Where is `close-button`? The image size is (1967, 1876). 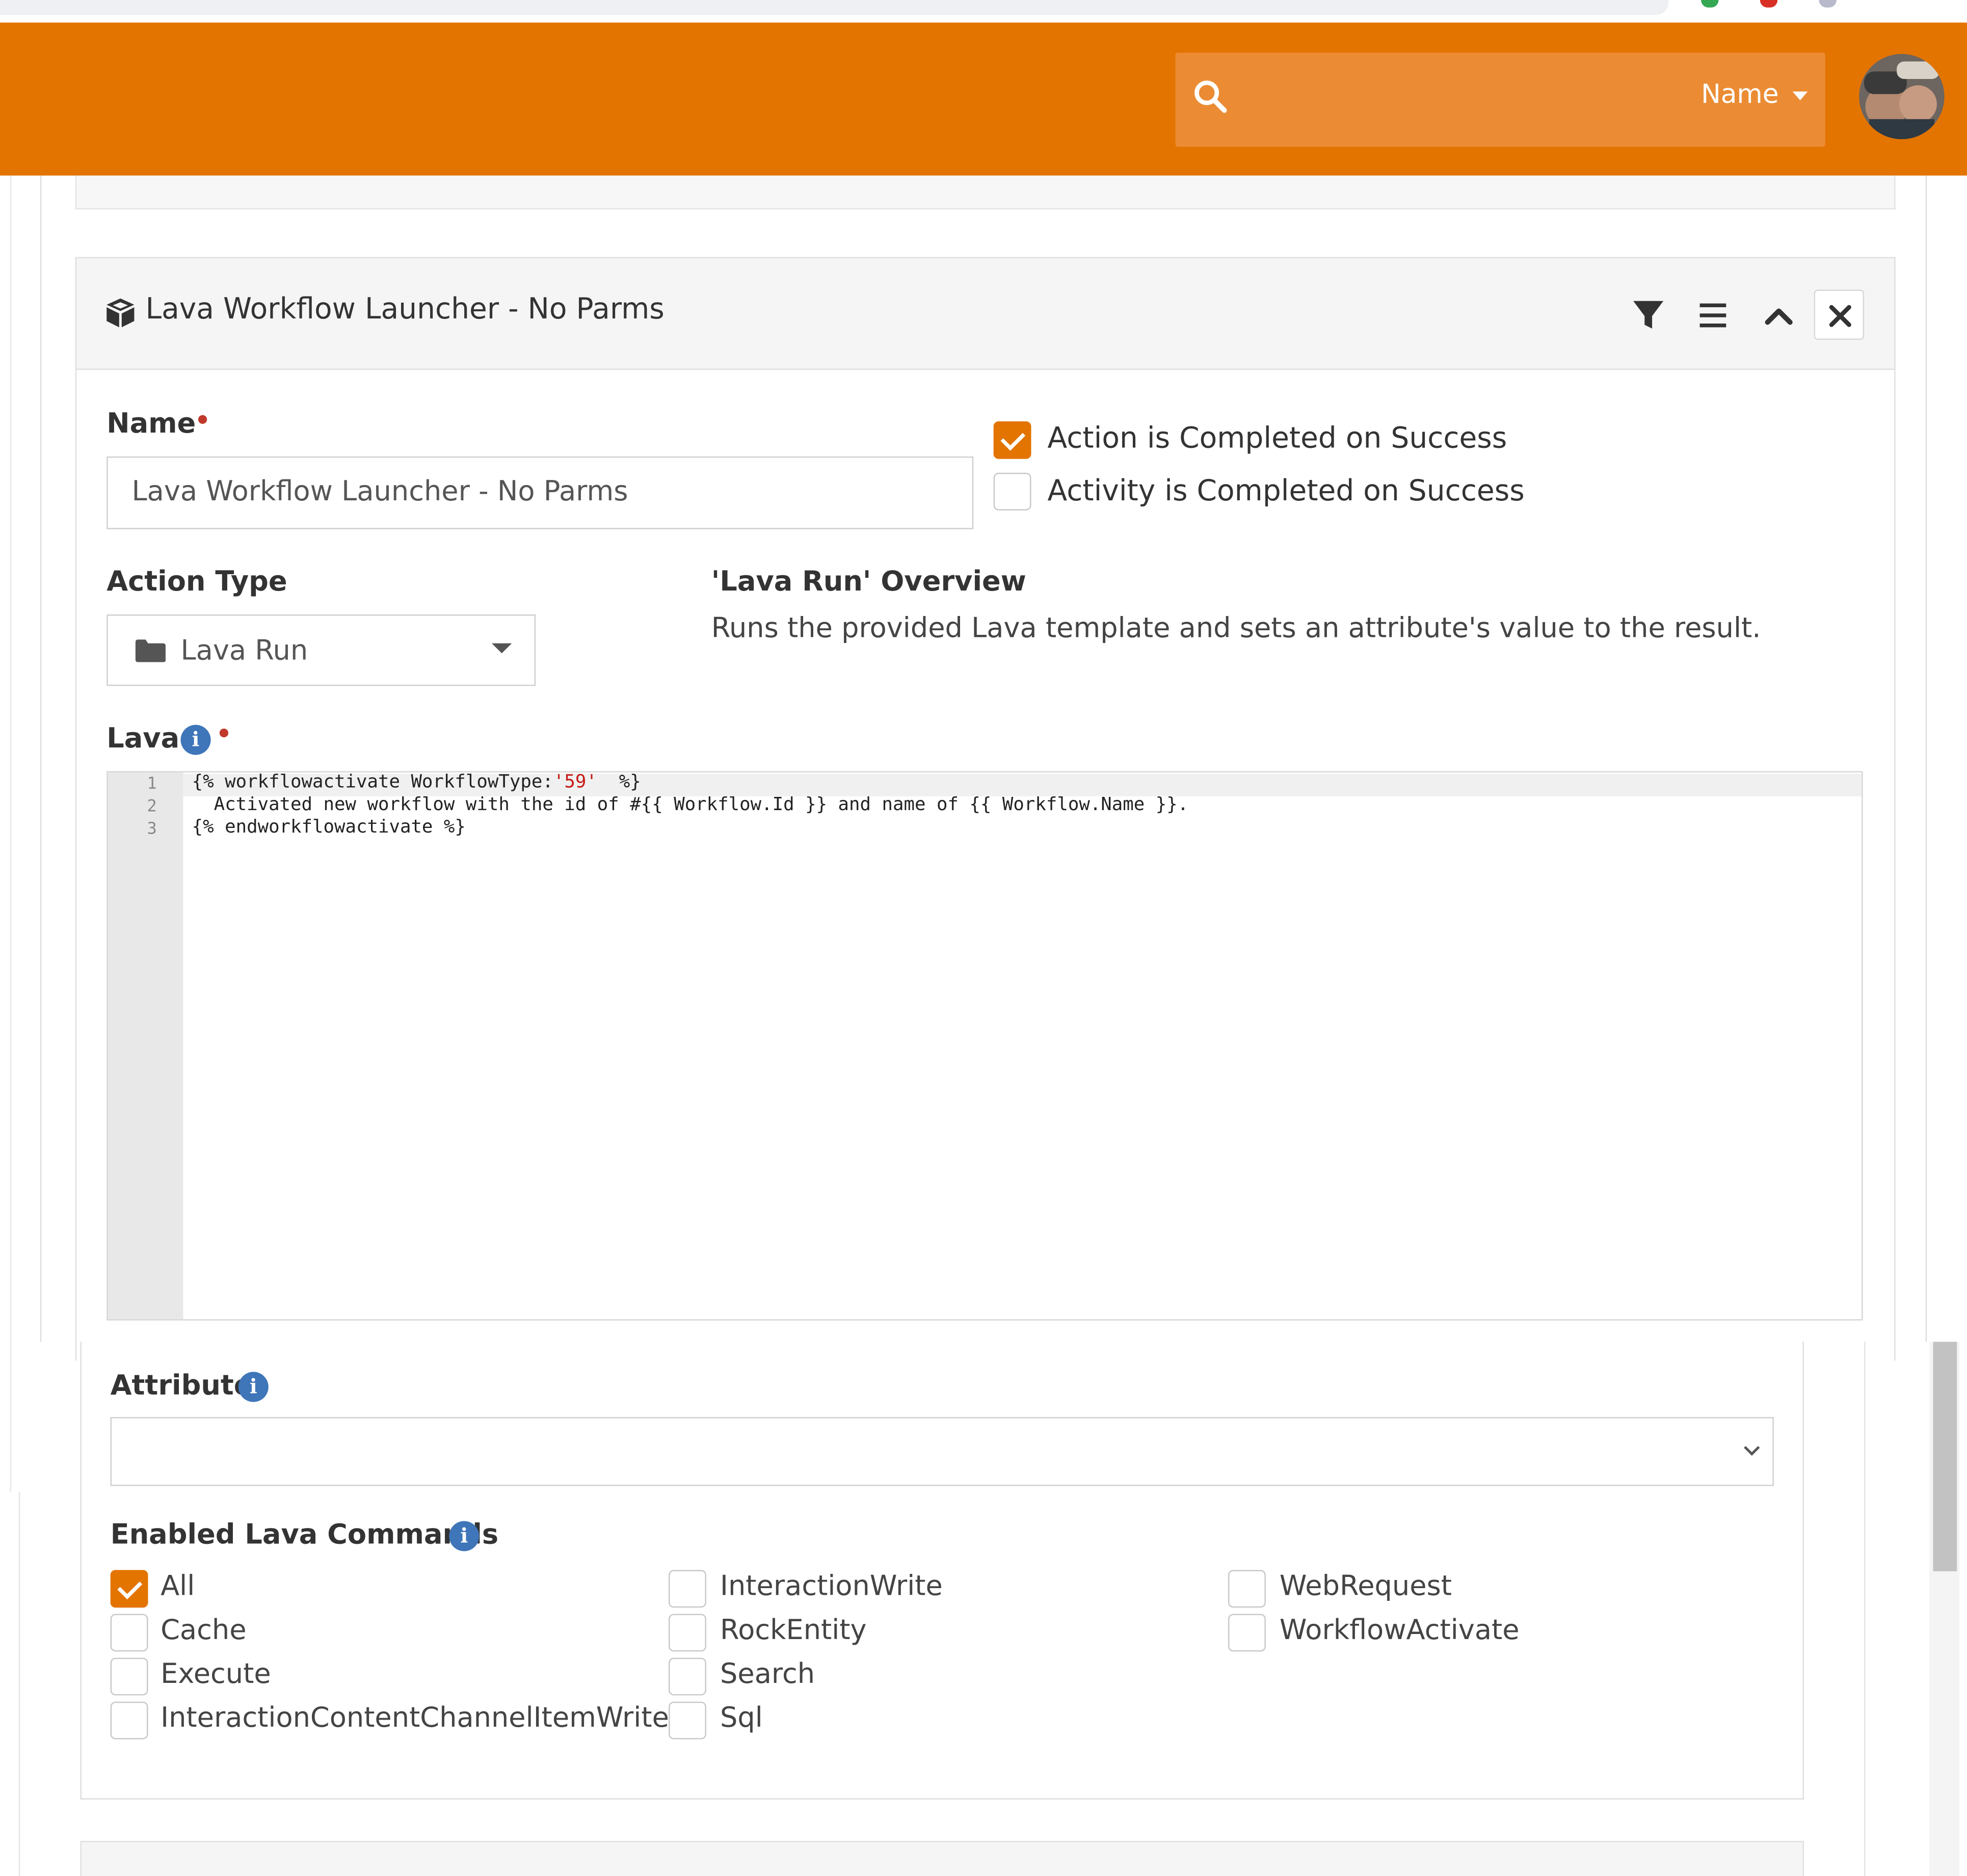 close-button is located at coordinates (1839, 315).